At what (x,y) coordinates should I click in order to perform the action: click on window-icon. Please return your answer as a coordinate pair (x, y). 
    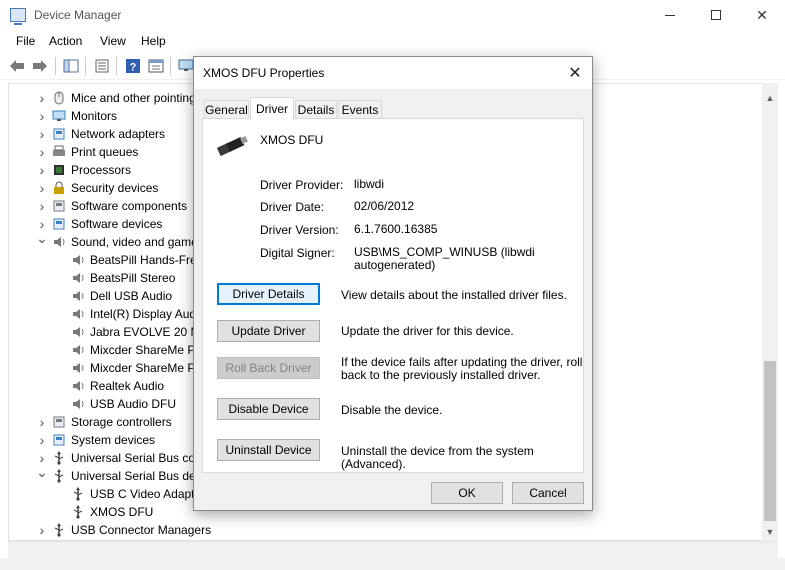
    Looking at the image, I should click on (156, 66).